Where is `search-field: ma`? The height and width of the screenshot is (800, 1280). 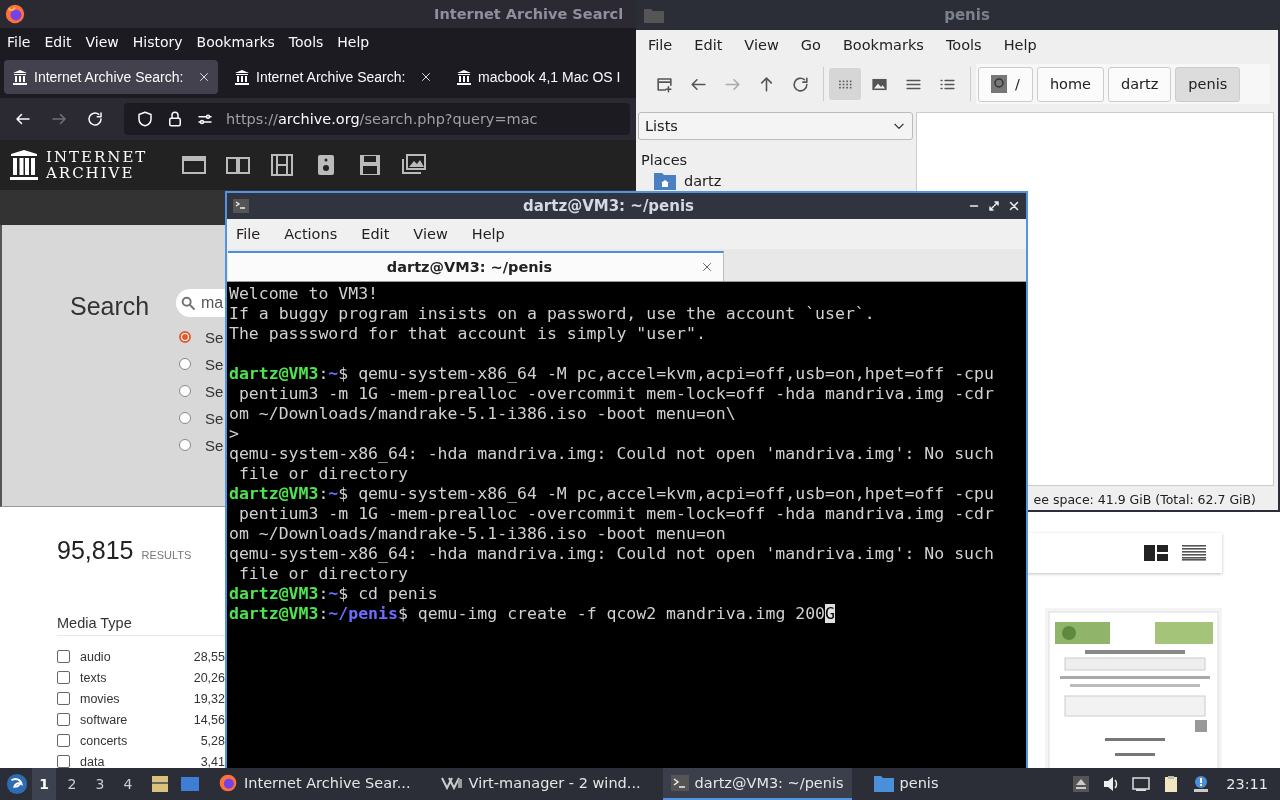 search-field: ma is located at coordinates (200, 303).